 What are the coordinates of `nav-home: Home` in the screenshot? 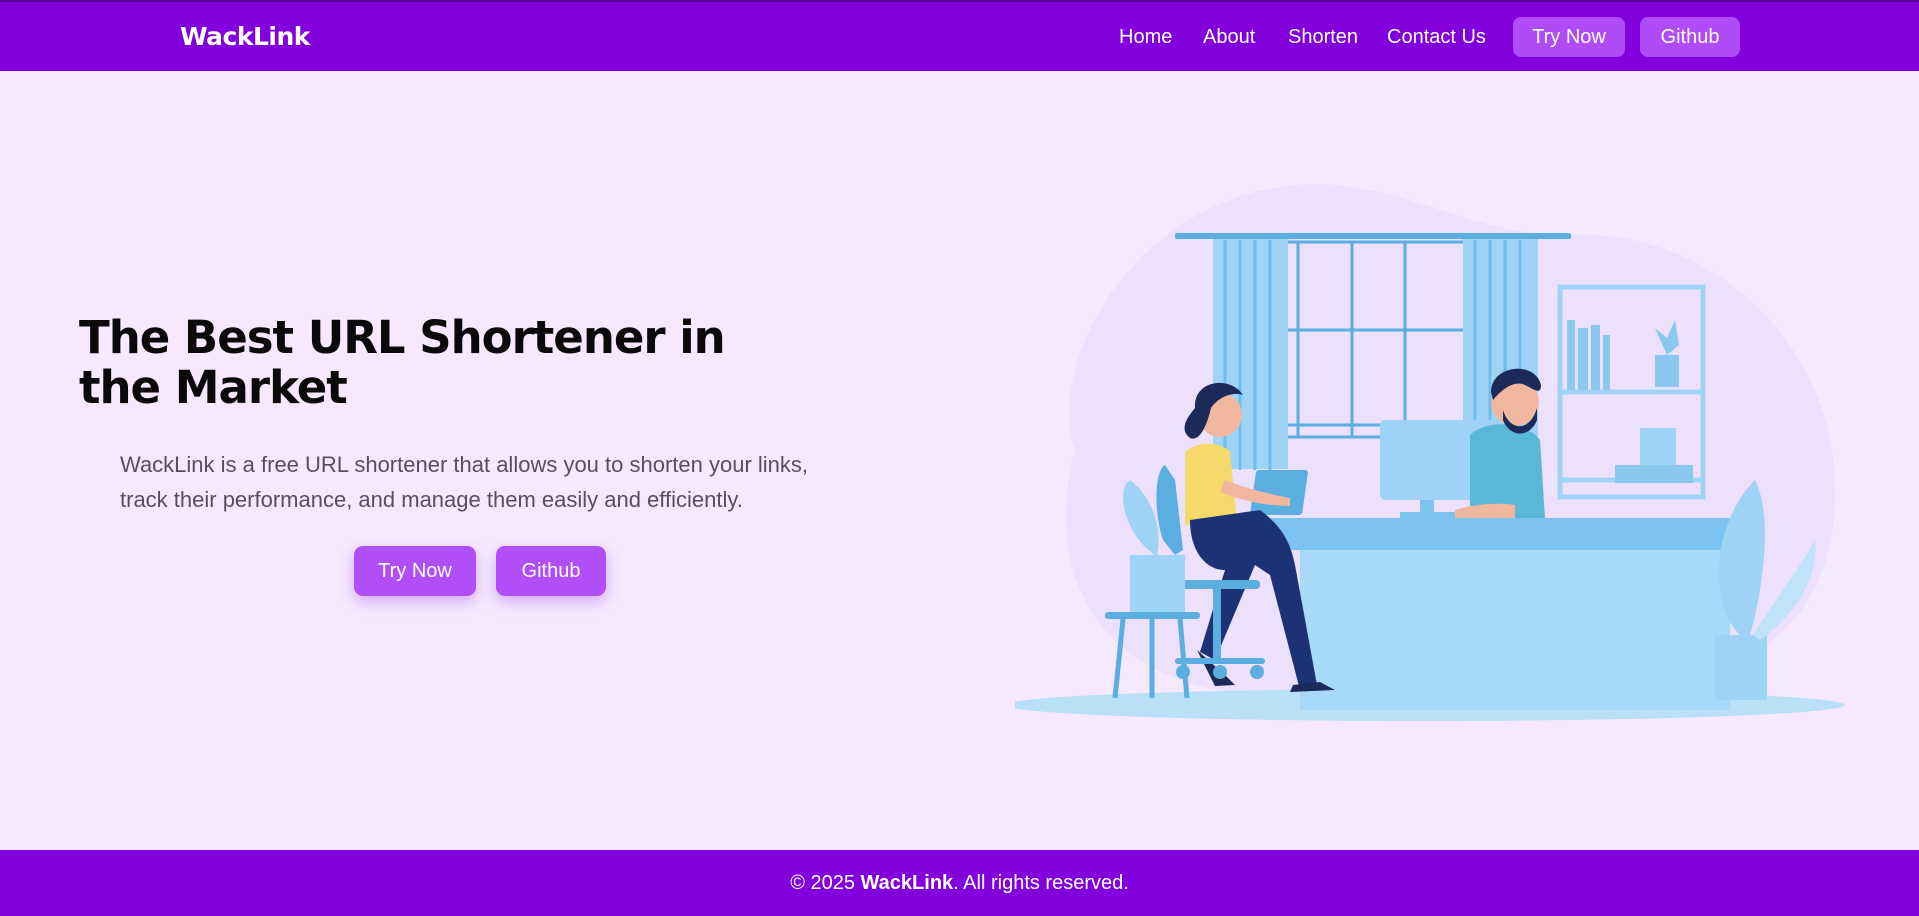 It's located at (1145, 37).